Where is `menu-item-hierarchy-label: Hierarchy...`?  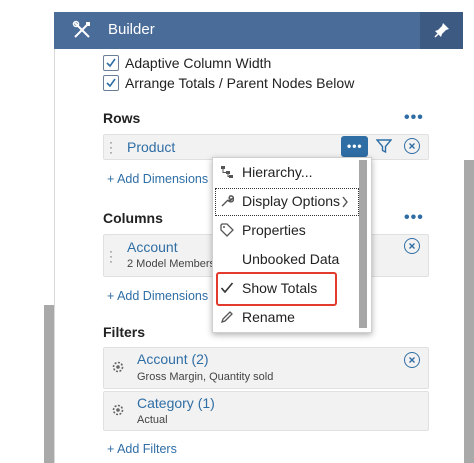
menu-item-hierarchy-label: Hierarchy... is located at coordinates (277, 172).